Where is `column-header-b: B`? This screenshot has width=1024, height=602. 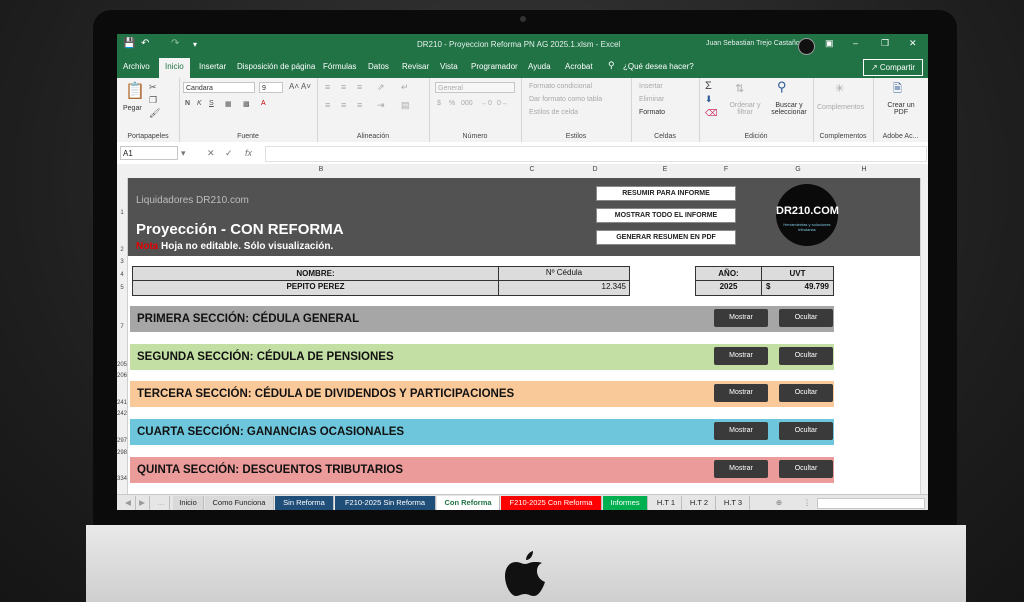
column-header-b: B is located at coordinates (321, 169).